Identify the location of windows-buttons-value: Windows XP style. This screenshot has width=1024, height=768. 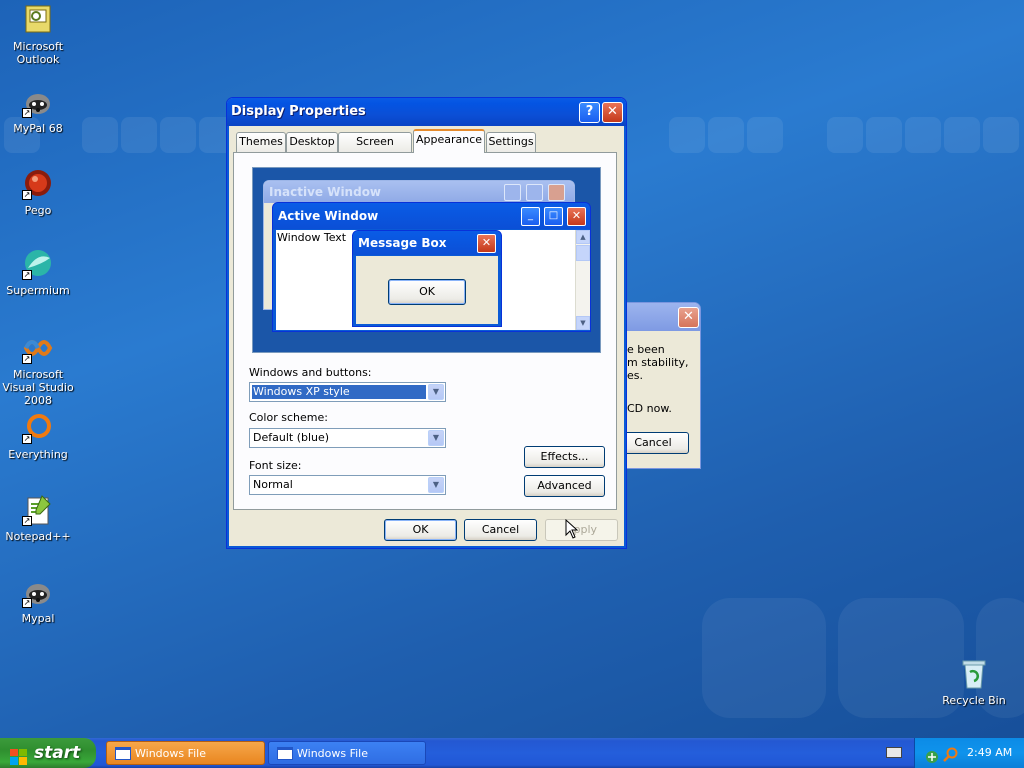
(339, 392).